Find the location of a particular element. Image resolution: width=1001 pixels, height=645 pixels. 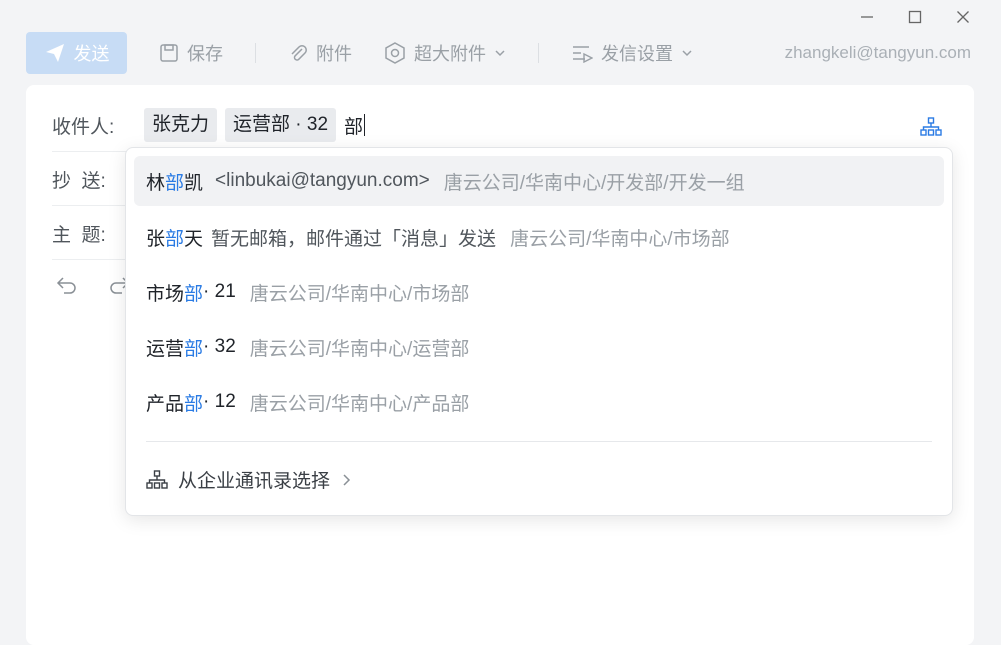

minimize-icon is located at coordinates (867, 17).